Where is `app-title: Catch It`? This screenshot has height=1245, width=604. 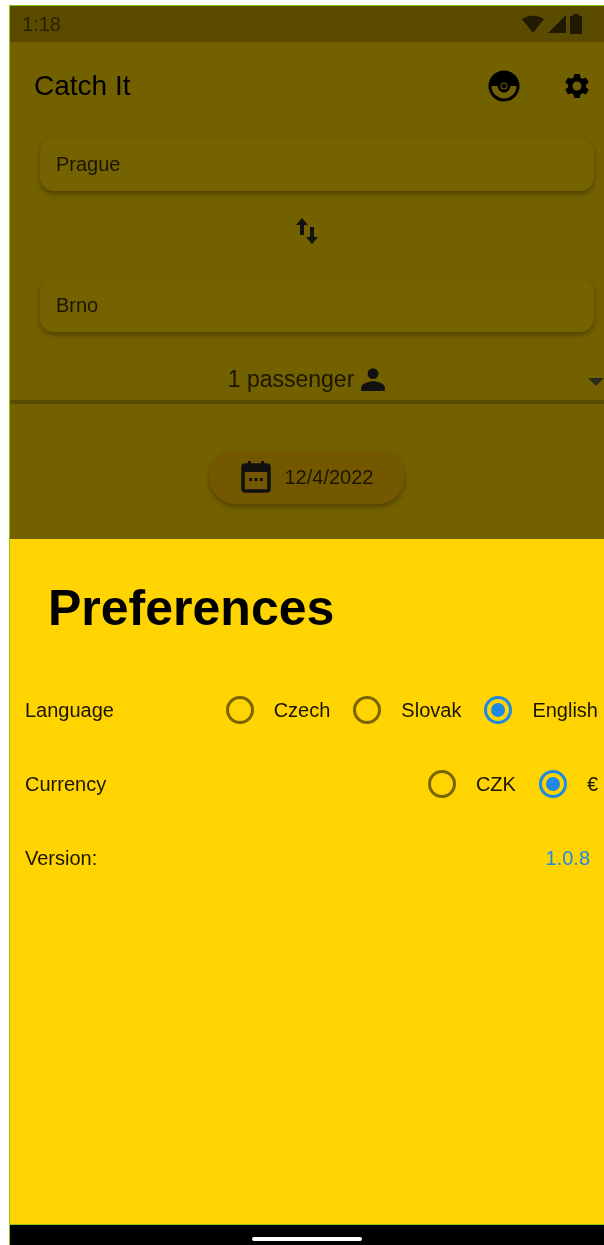
app-title: Catch It is located at coordinates (83, 86).